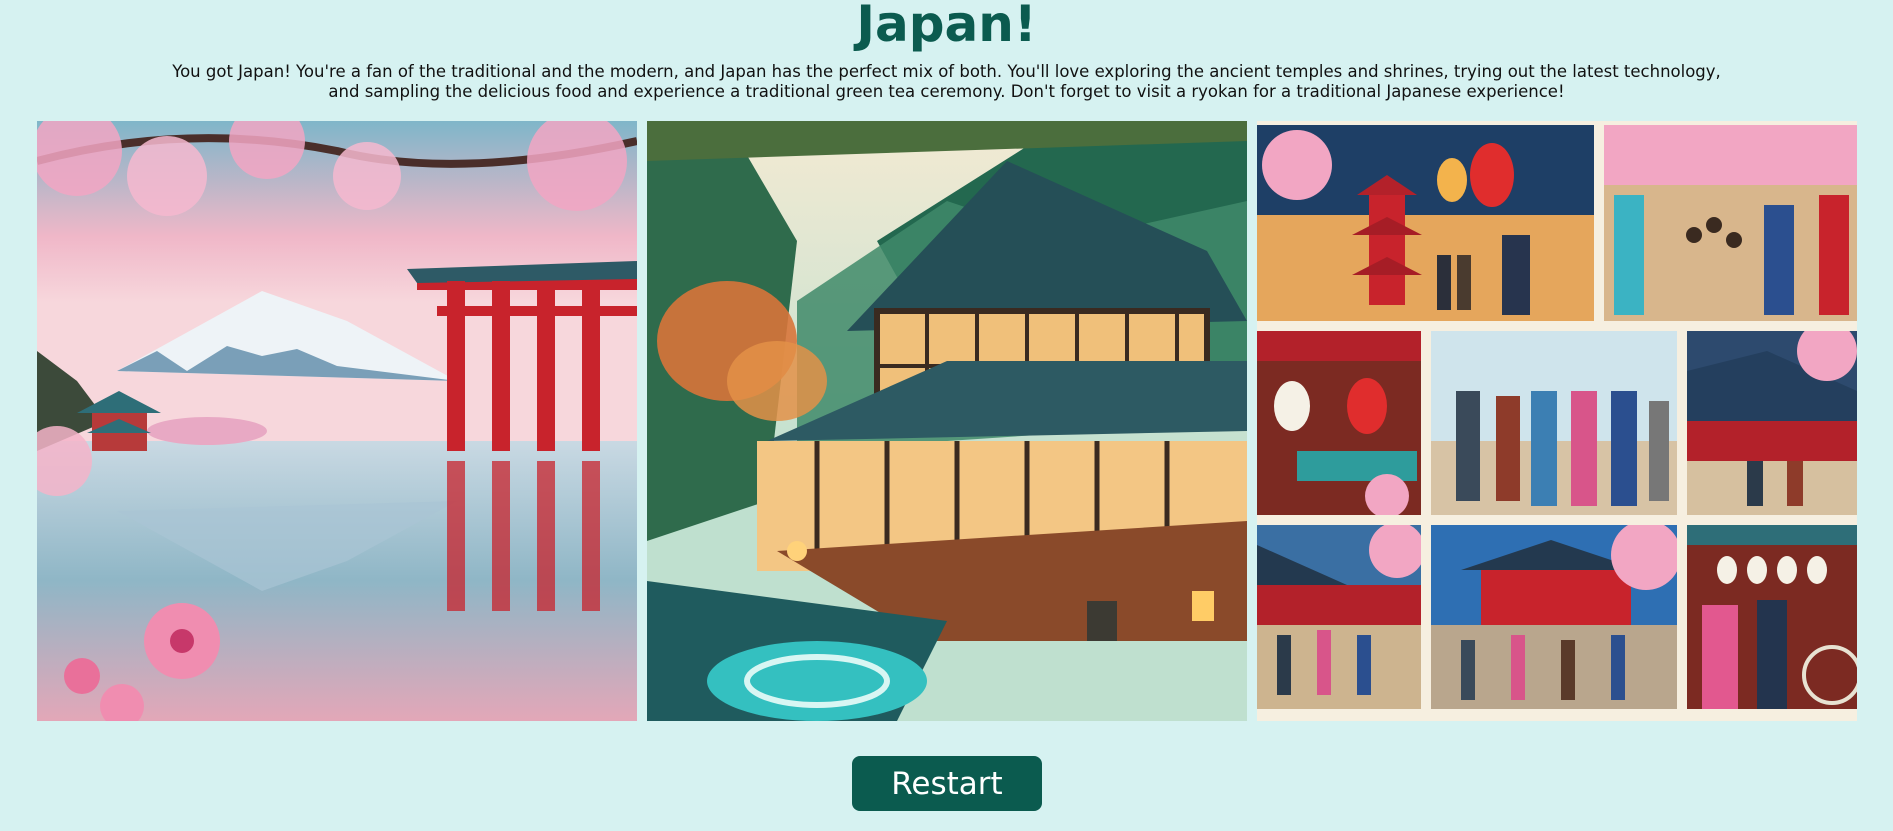 Image resolution: width=1893 pixels, height=831 pixels. Describe the element at coordinates (1554, 617) in the screenshot. I see `collage-red-gate-crowd-tile` at that location.